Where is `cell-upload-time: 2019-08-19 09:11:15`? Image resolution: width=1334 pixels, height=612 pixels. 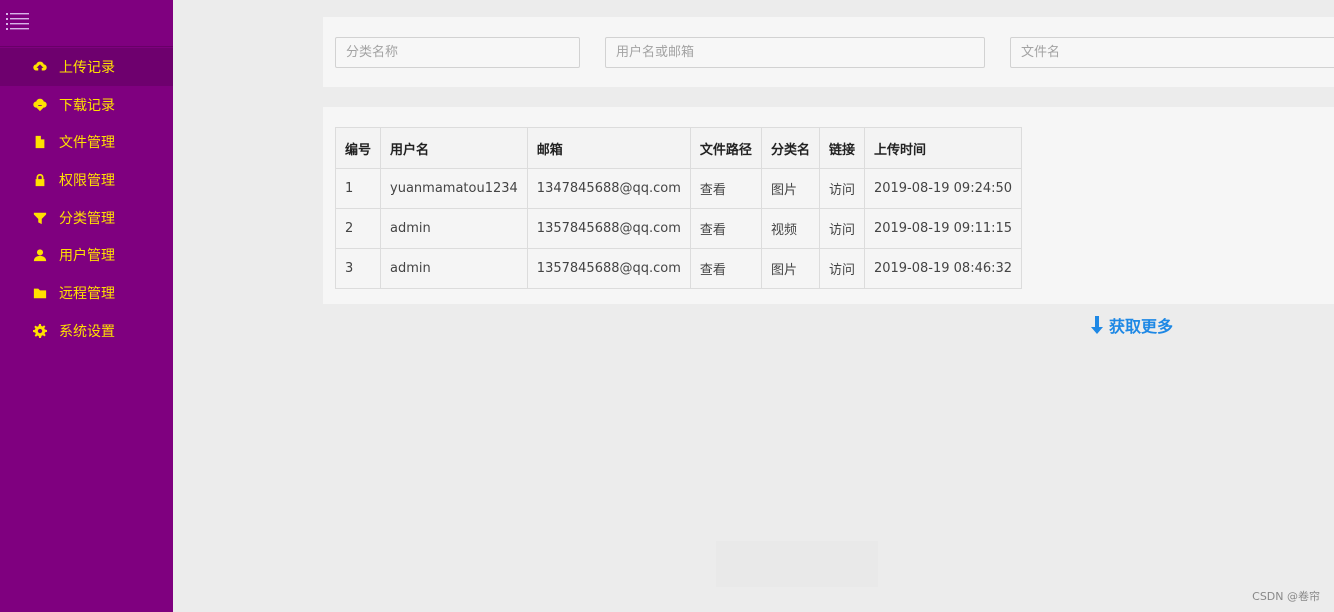 cell-upload-time: 2019-08-19 09:11:15 is located at coordinates (943, 228).